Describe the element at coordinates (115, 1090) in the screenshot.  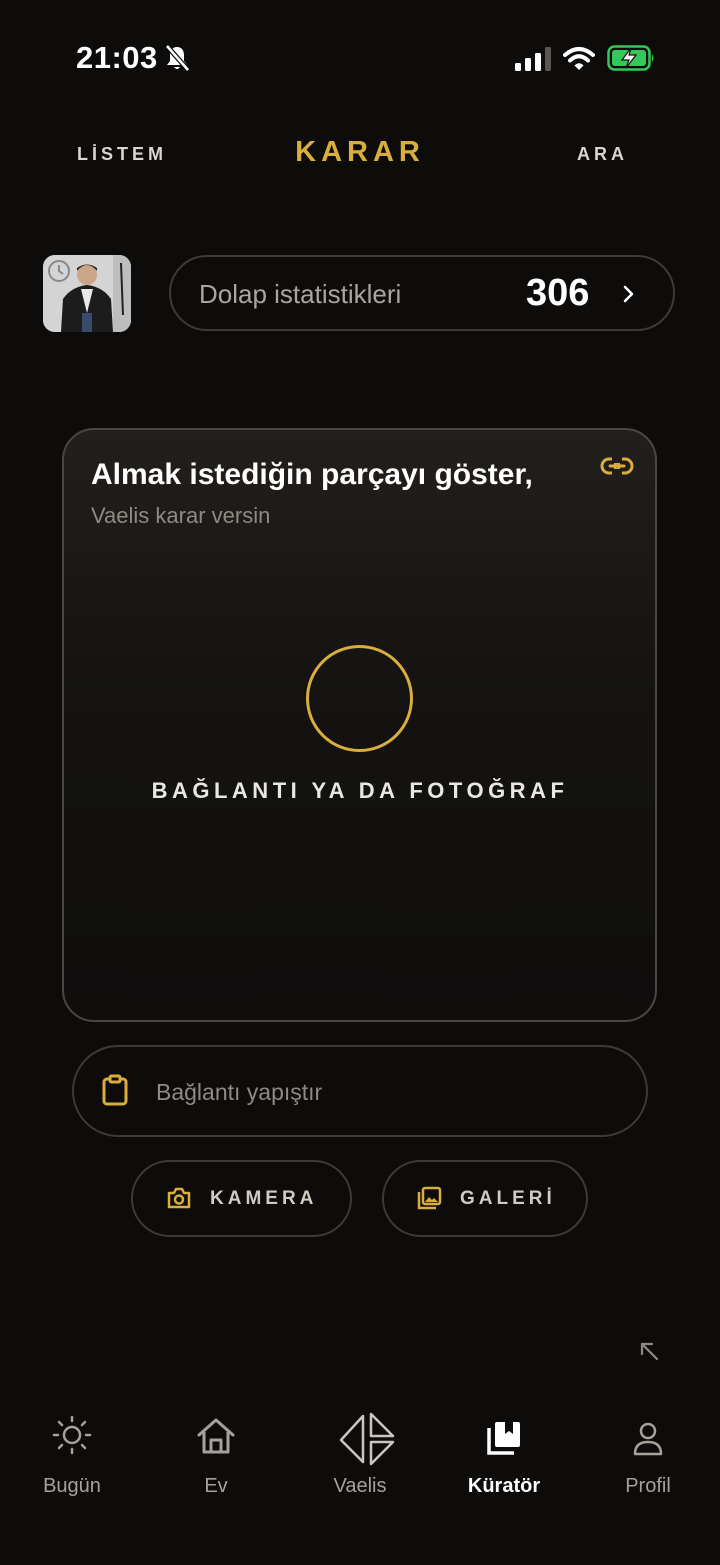
I see `clipboard-icon` at that location.